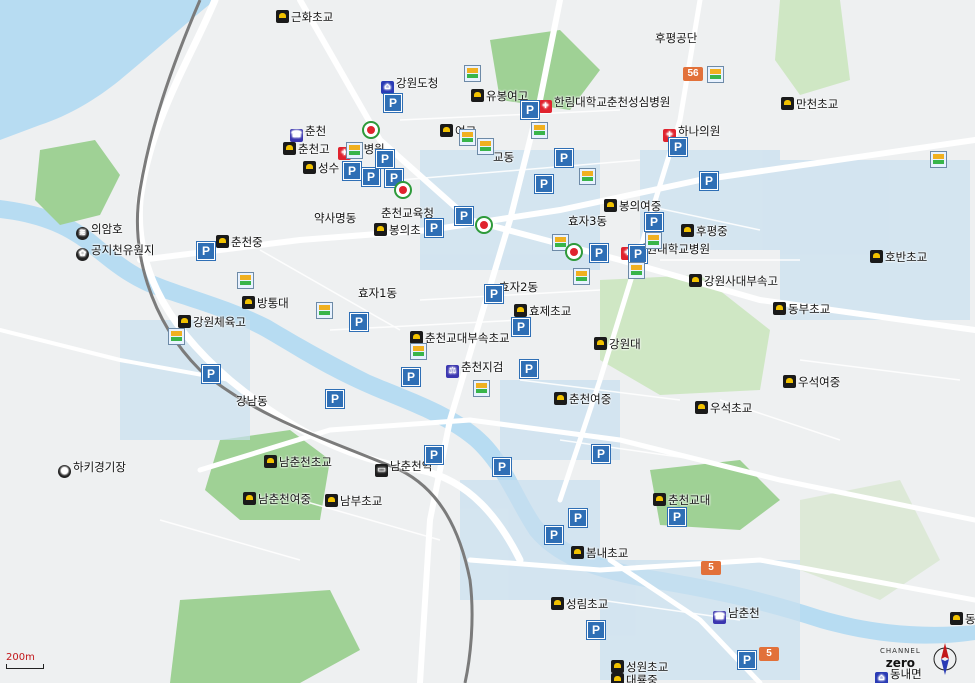 This screenshot has height=683, width=975. Describe the element at coordinates (545, 106) in the screenshot. I see `hospital-icon` at that location.